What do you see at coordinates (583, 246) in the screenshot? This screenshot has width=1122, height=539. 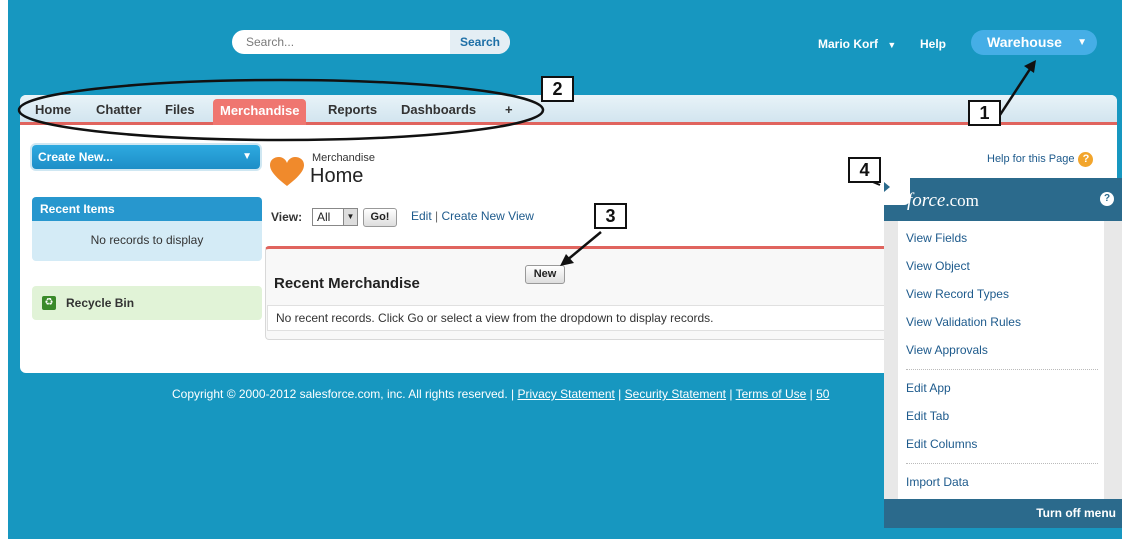 I see `arrow-3-line` at bounding box center [583, 246].